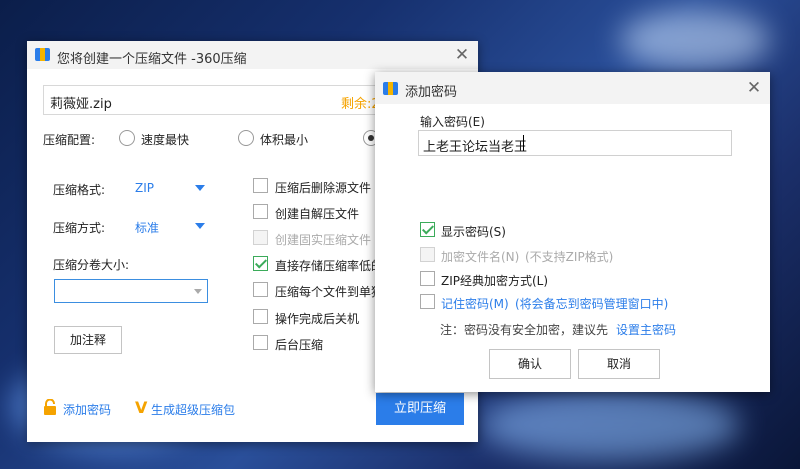 The image size is (800, 469). What do you see at coordinates (79, 190) in the screenshot?
I see `format-label: 压缩格式:` at bounding box center [79, 190].